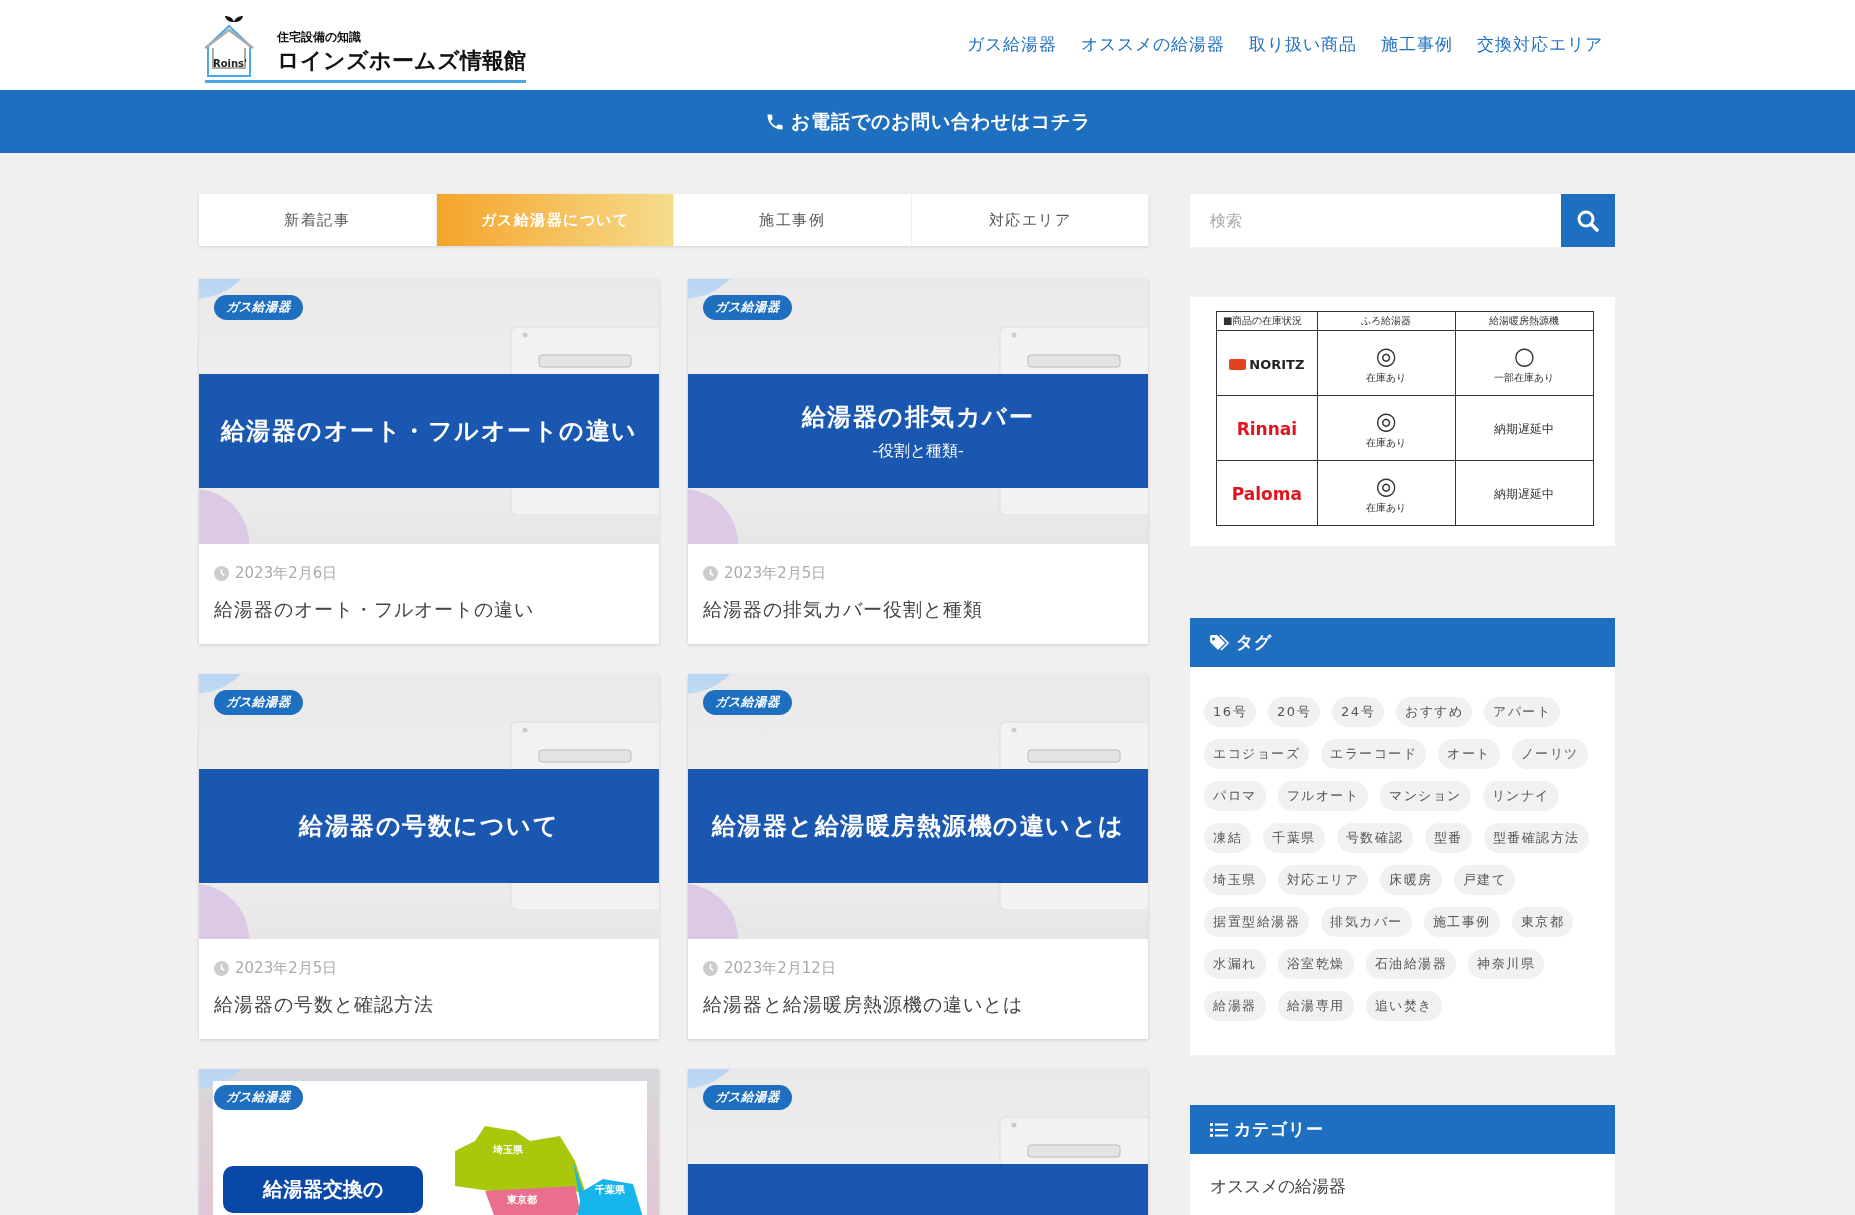 This screenshot has height=1215, width=1855. What do you see at coordinates (1279, 1129) in the screenshot?
I see `widget-title: カテゴリー` at bounding box center [1279, 1129].